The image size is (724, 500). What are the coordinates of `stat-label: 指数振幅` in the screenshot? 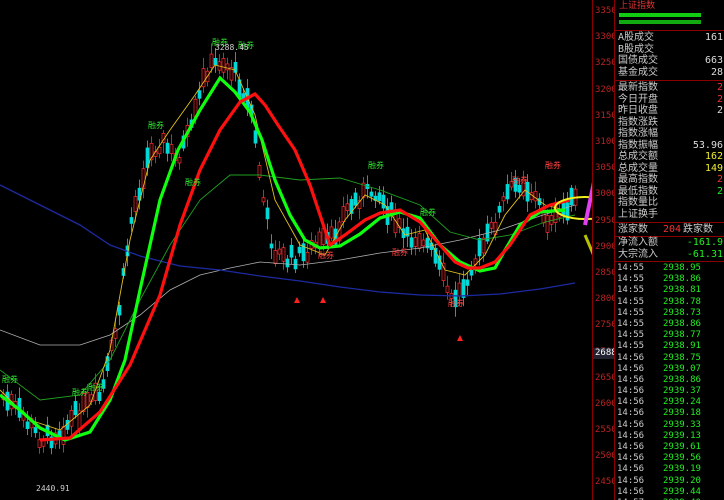 It's located at (638, 145).